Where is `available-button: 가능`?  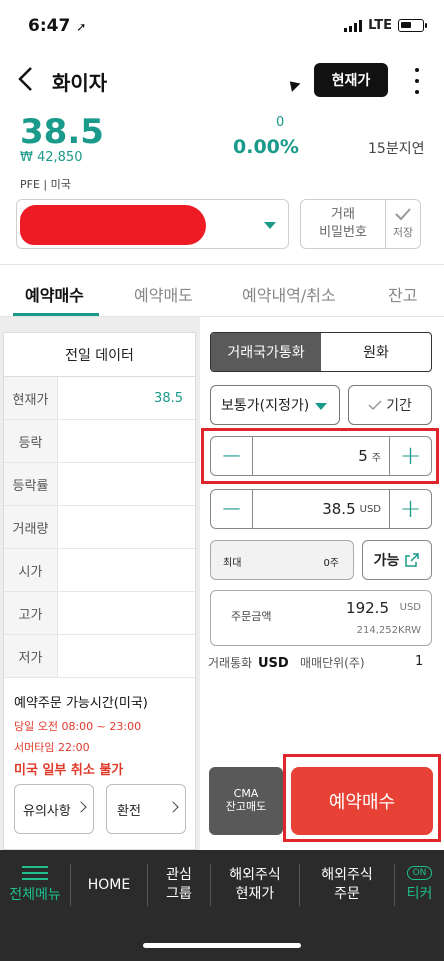
available-button: 가능 is located at coordinates (397, 560).